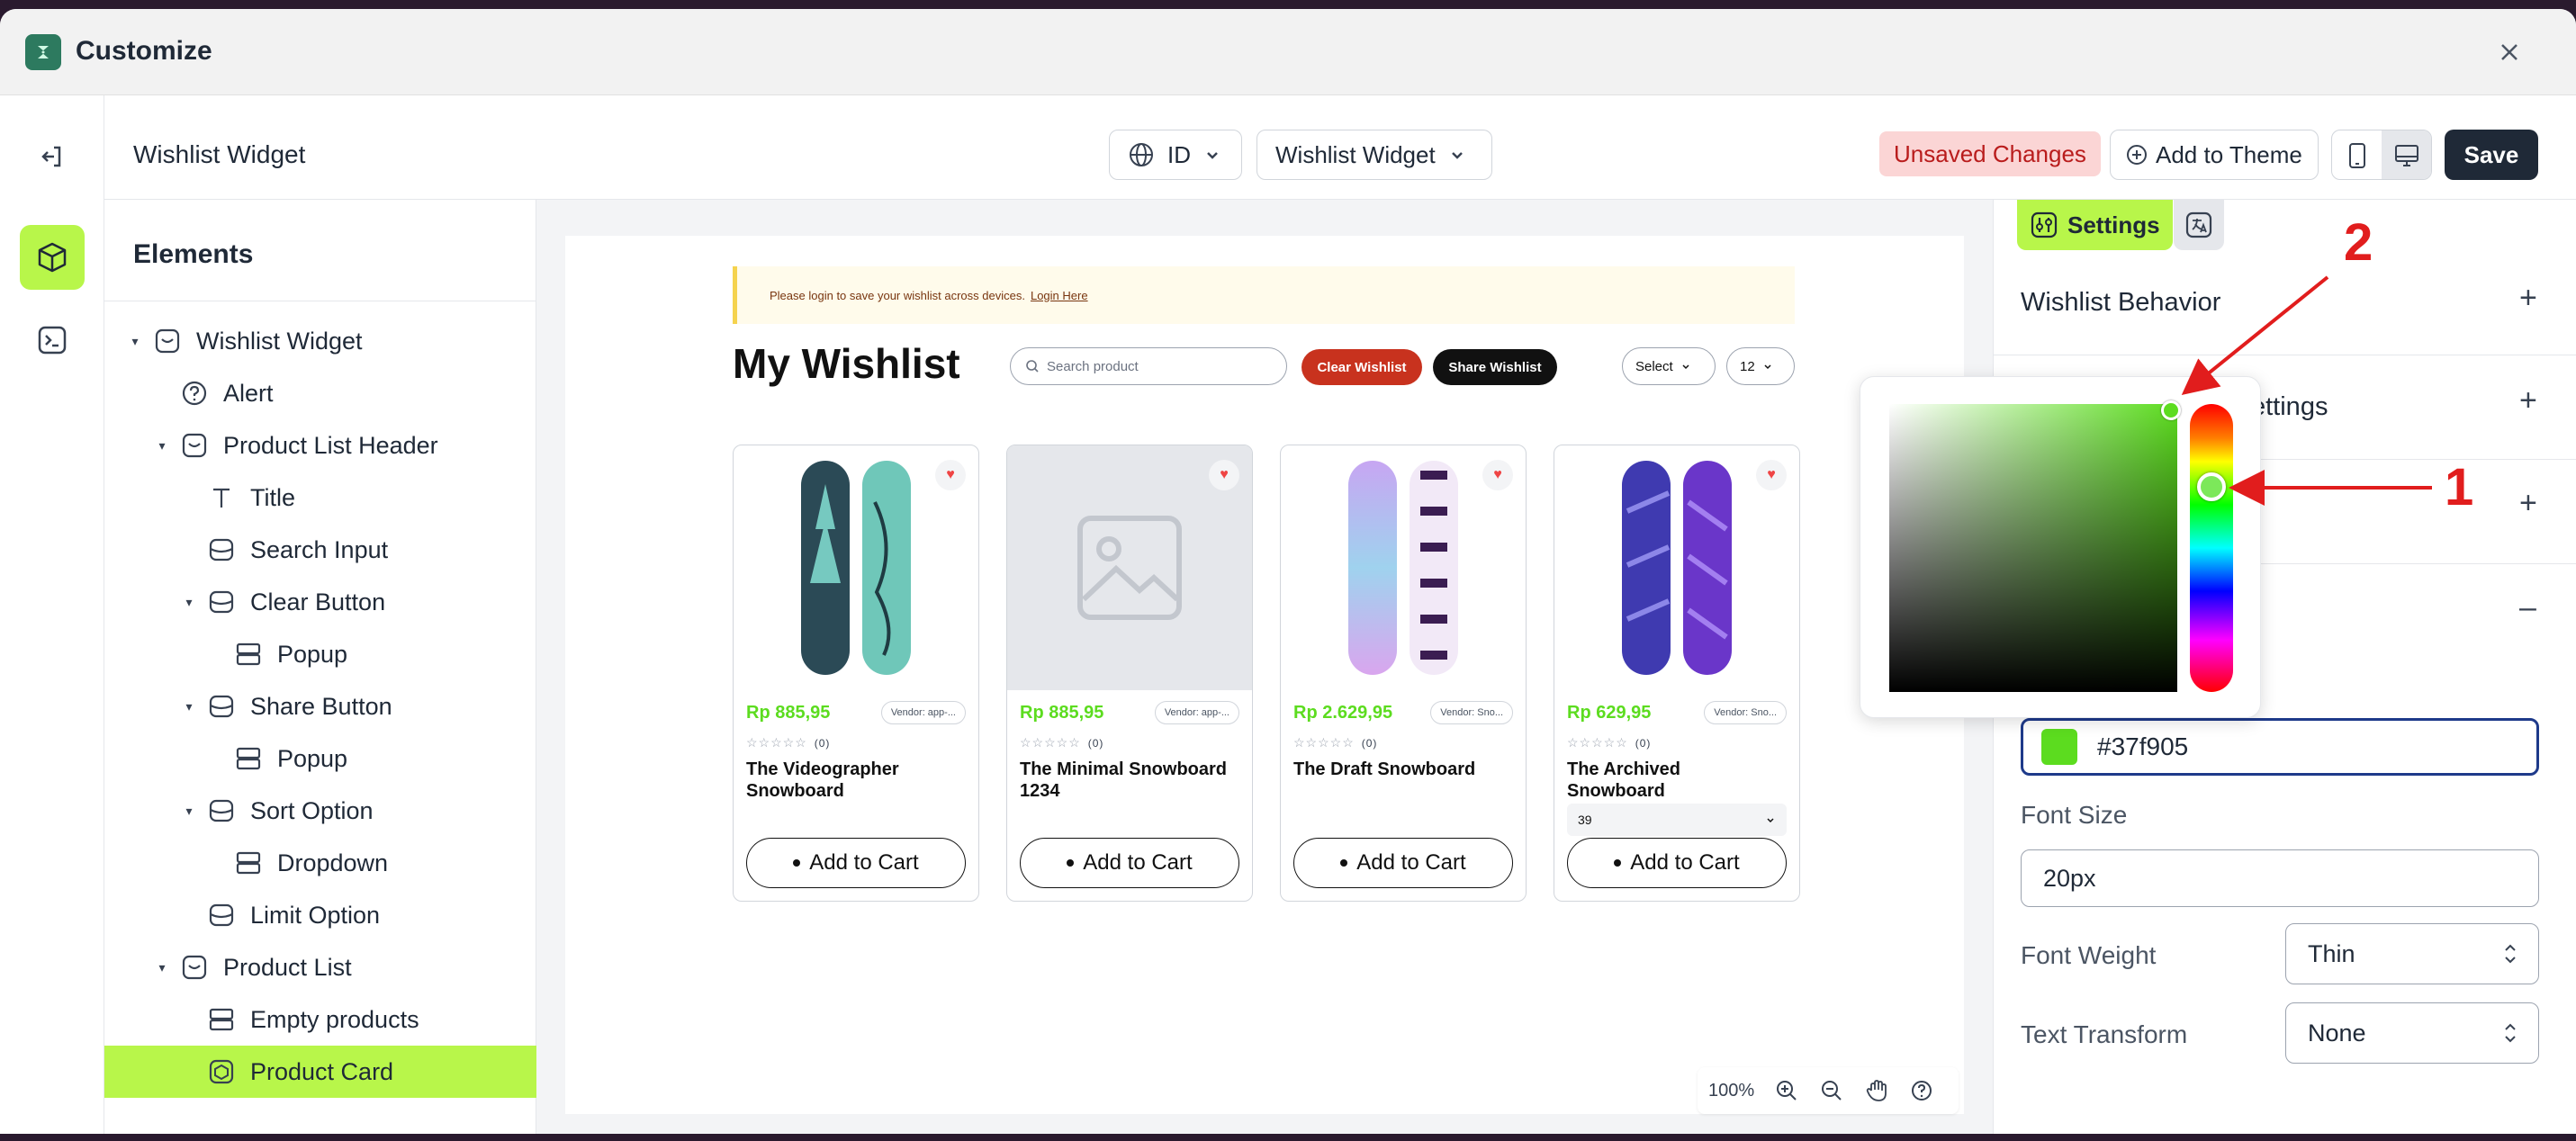 This screenshot has width=2576, height=1141. I want to click on tree-item: ▾ Share Button, so click(320, 706).